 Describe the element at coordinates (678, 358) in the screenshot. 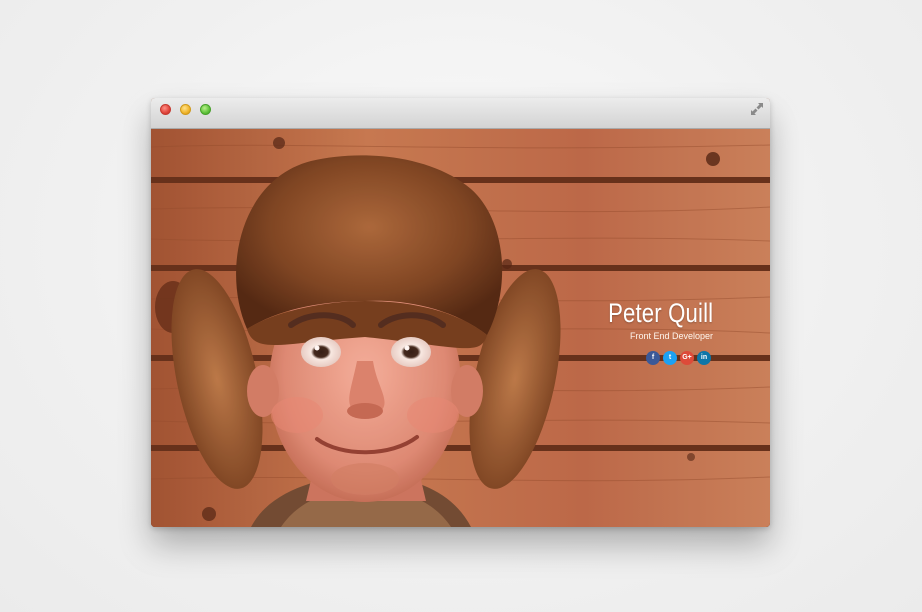

I see `social-links: f t G+ in` at that location.